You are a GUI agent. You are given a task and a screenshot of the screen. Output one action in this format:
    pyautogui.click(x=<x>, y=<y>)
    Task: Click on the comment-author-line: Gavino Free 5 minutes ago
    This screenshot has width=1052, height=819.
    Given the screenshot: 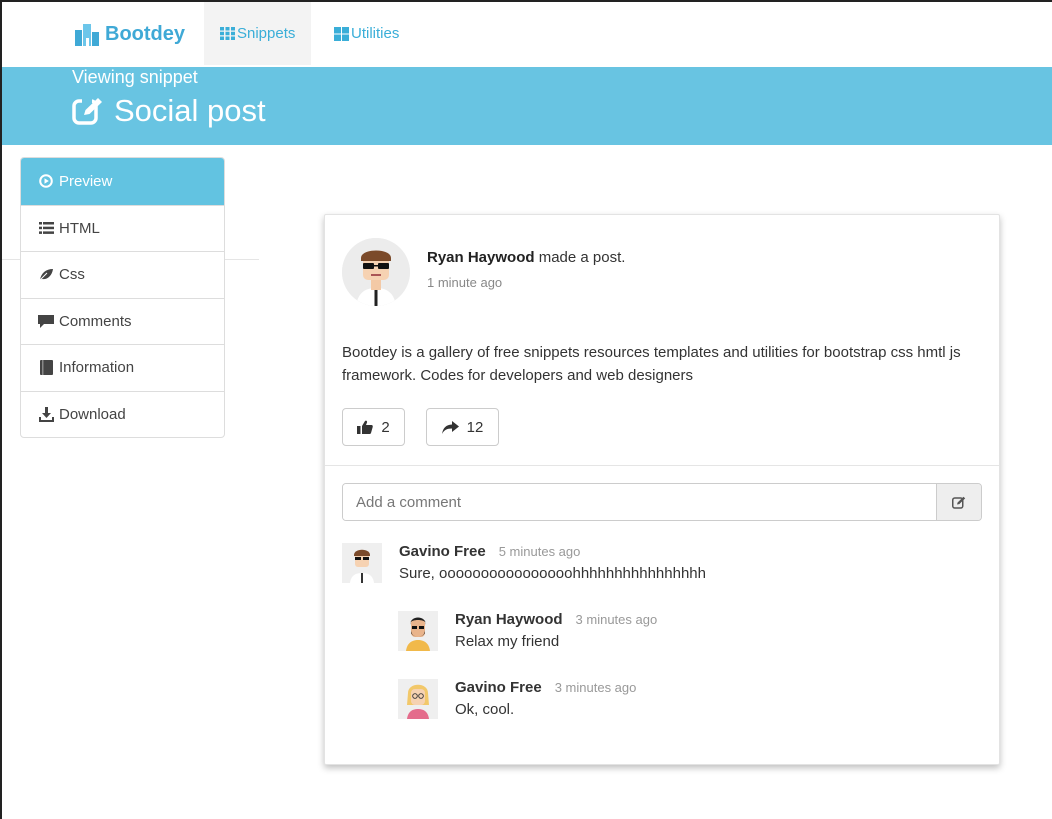 What is the action you would take?
    pyautogui.click(x=489, y=551)
    